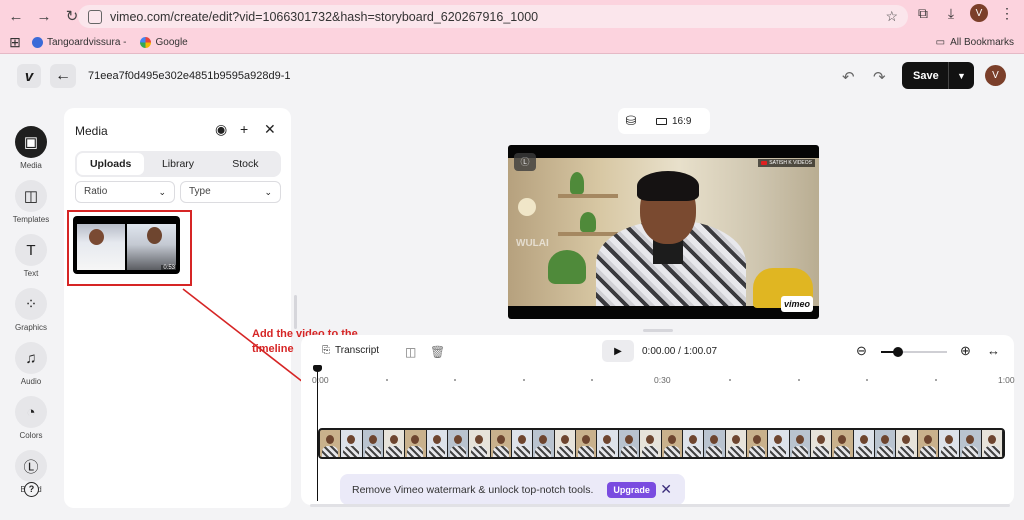 Image resolution: width=1024 pixels, height=520 pixels. Describe the element at coordinates (790, 163) in the screenshot. I see `channel-name: SATISH K VIDEOS` at that location.